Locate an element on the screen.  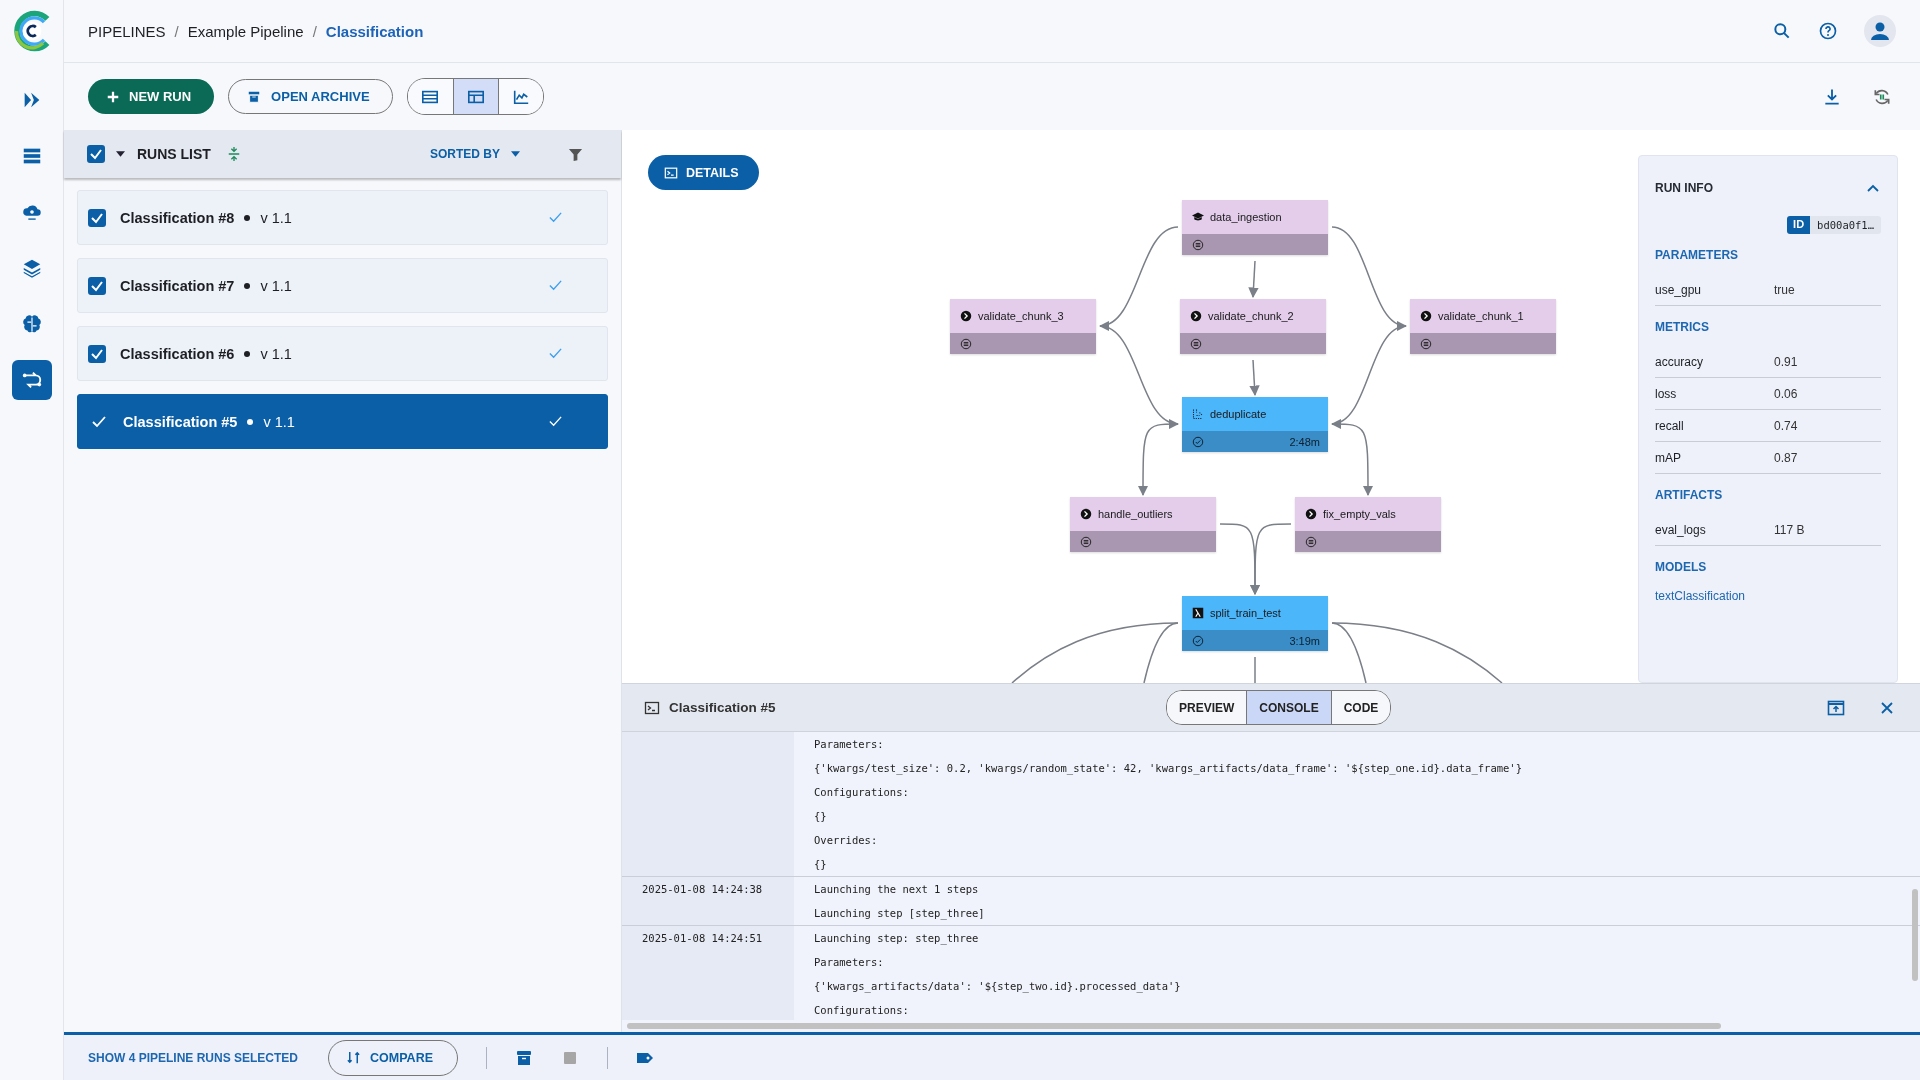
step-label: validate_chunk_3 is located at coordinates (1021, 316).